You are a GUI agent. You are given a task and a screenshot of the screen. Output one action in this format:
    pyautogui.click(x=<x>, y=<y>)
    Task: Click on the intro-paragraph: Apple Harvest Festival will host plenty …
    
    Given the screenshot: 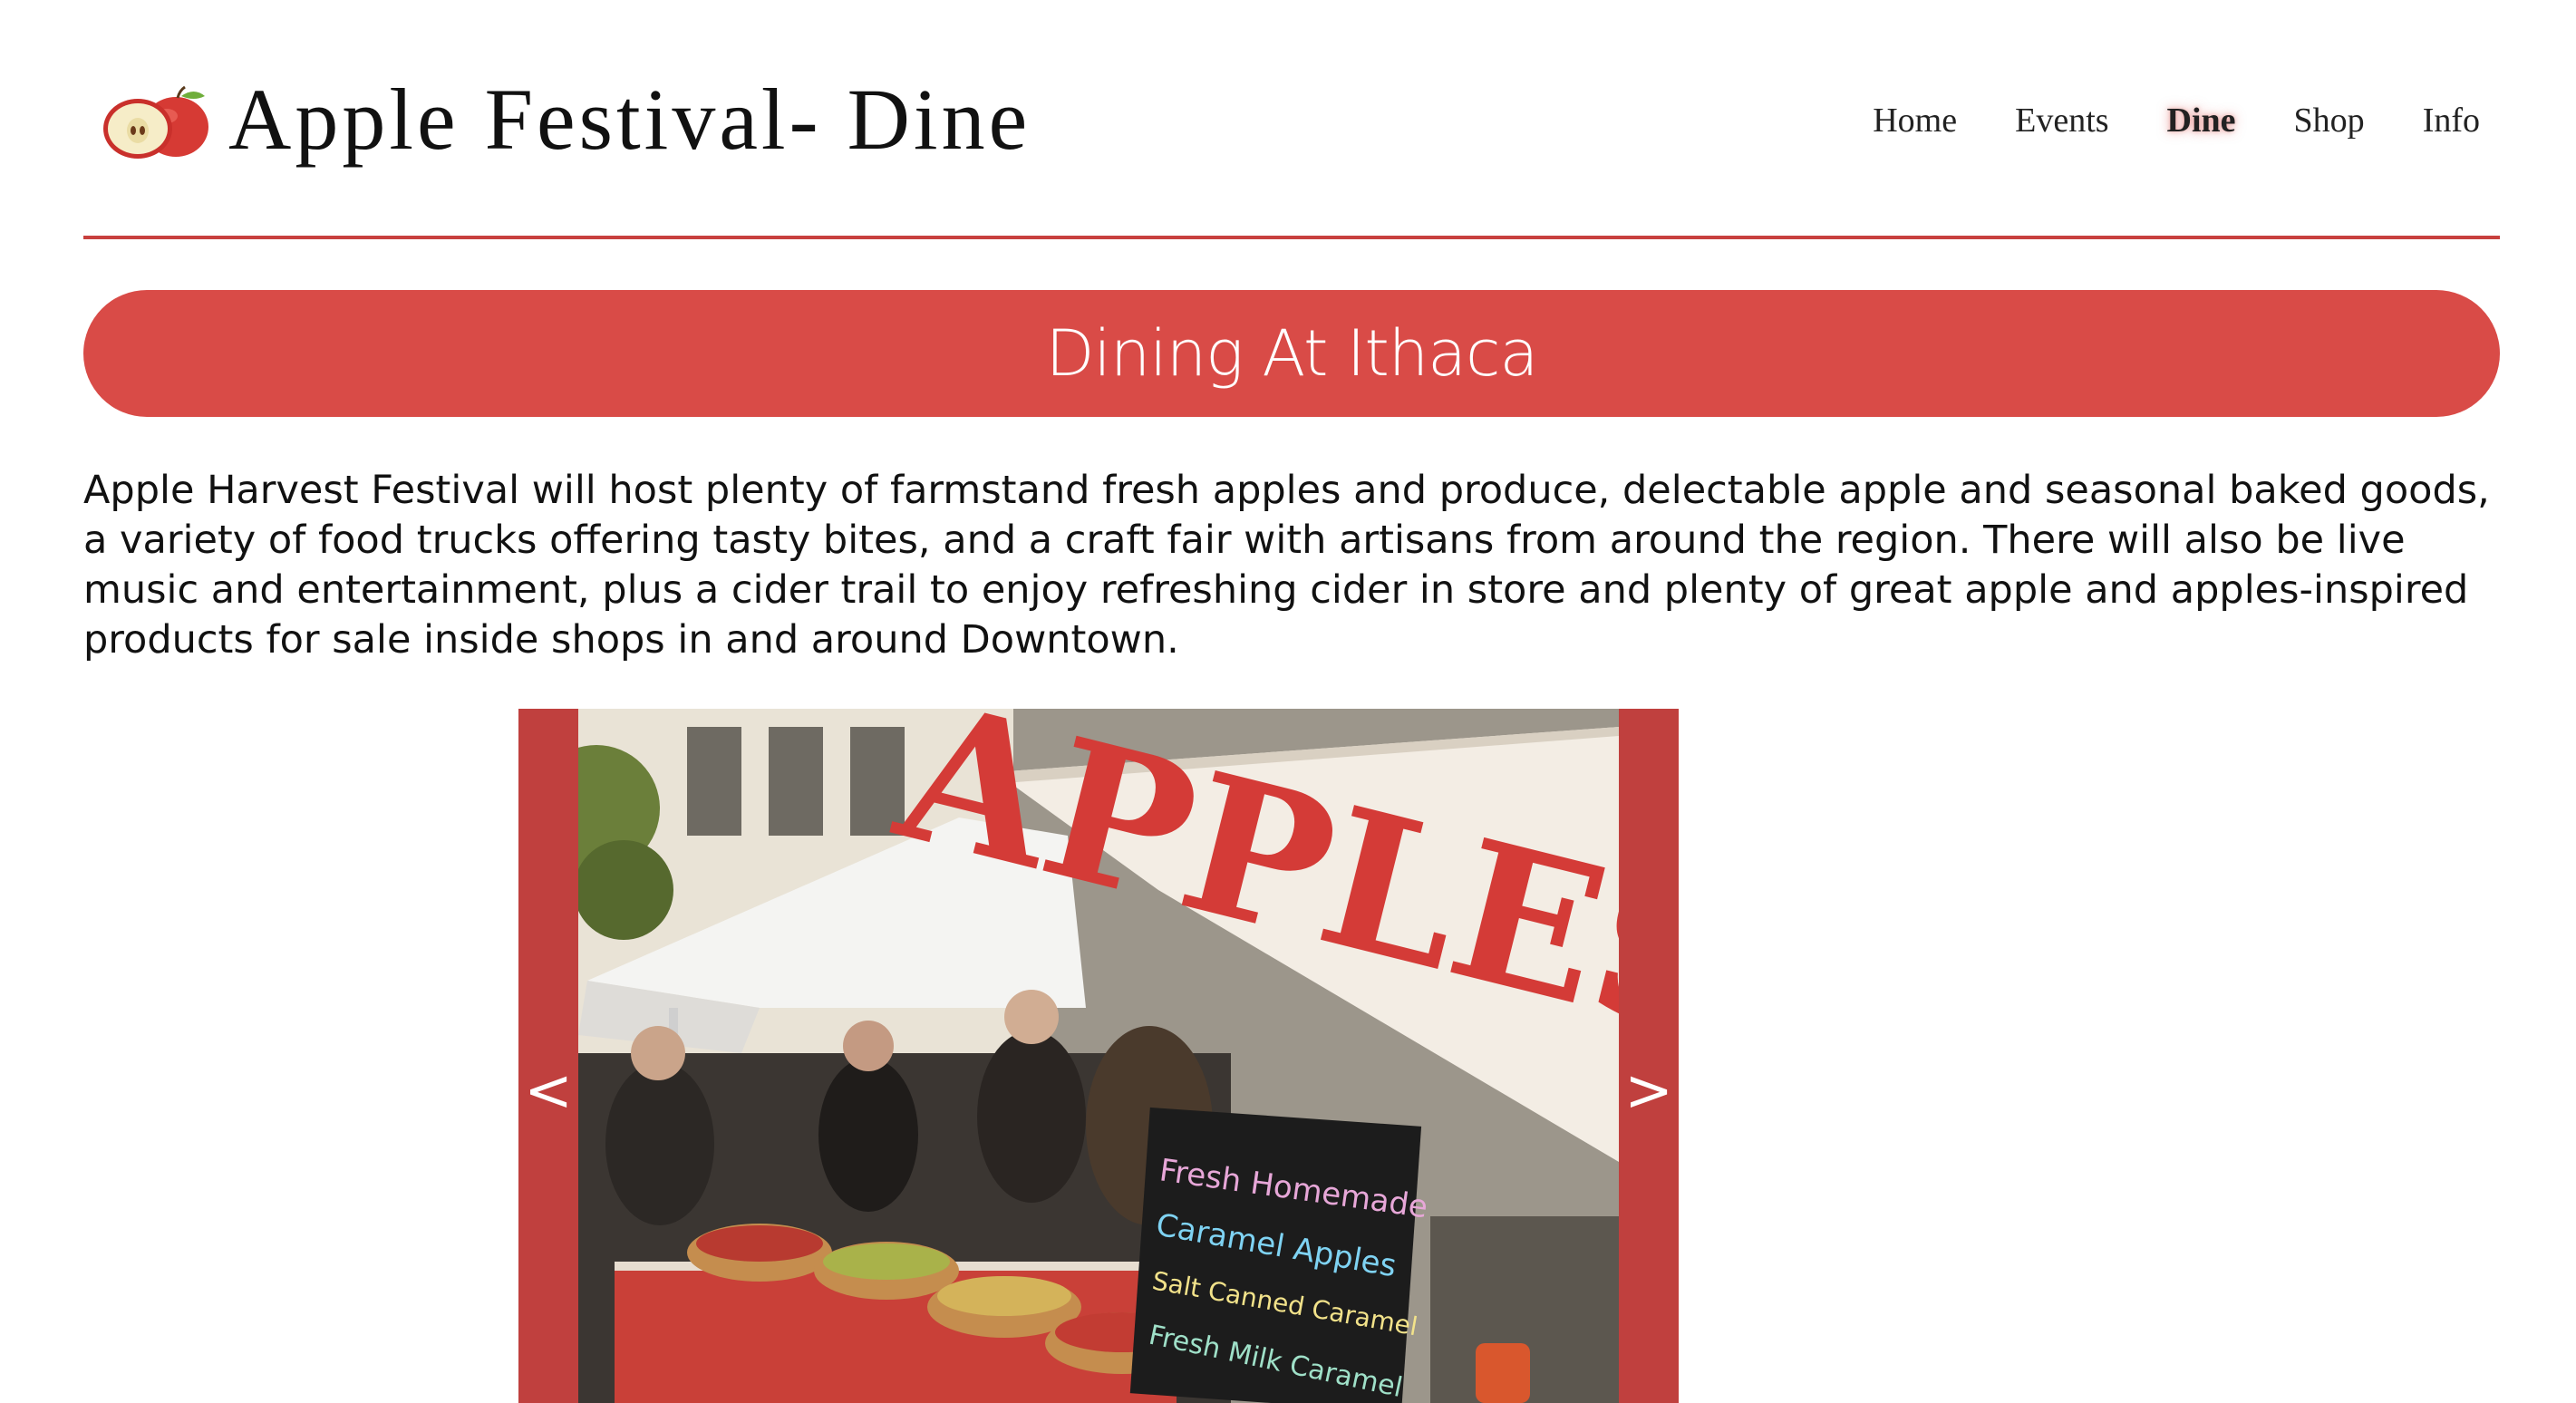 What is the action you would take?
    pyautogui.click(x=1286, y=565)
    